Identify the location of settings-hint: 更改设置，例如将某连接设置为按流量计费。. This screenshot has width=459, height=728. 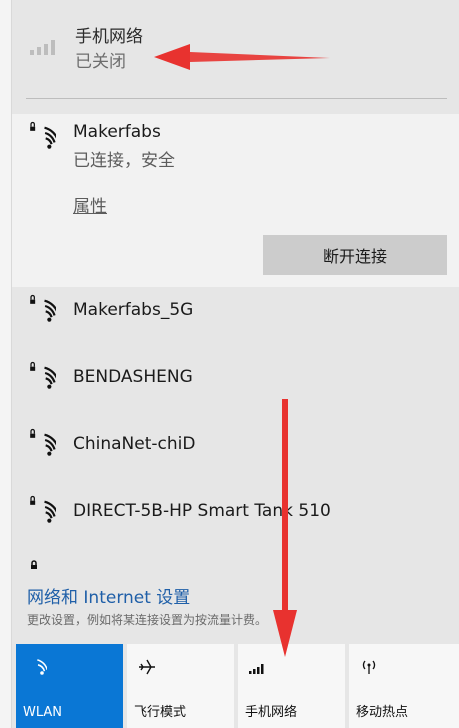
(147, 620).